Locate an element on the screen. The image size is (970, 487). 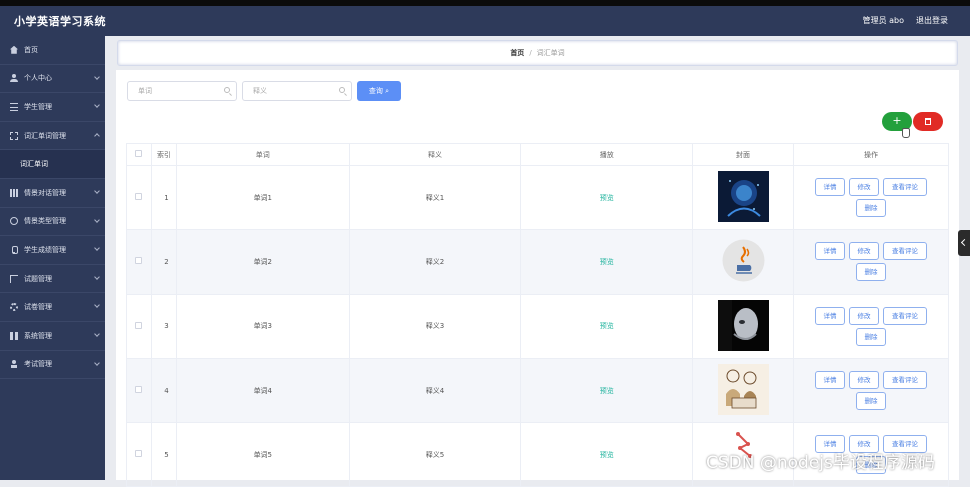
app-title: 小学英语学习系统 is located at coordinates (60, 21).